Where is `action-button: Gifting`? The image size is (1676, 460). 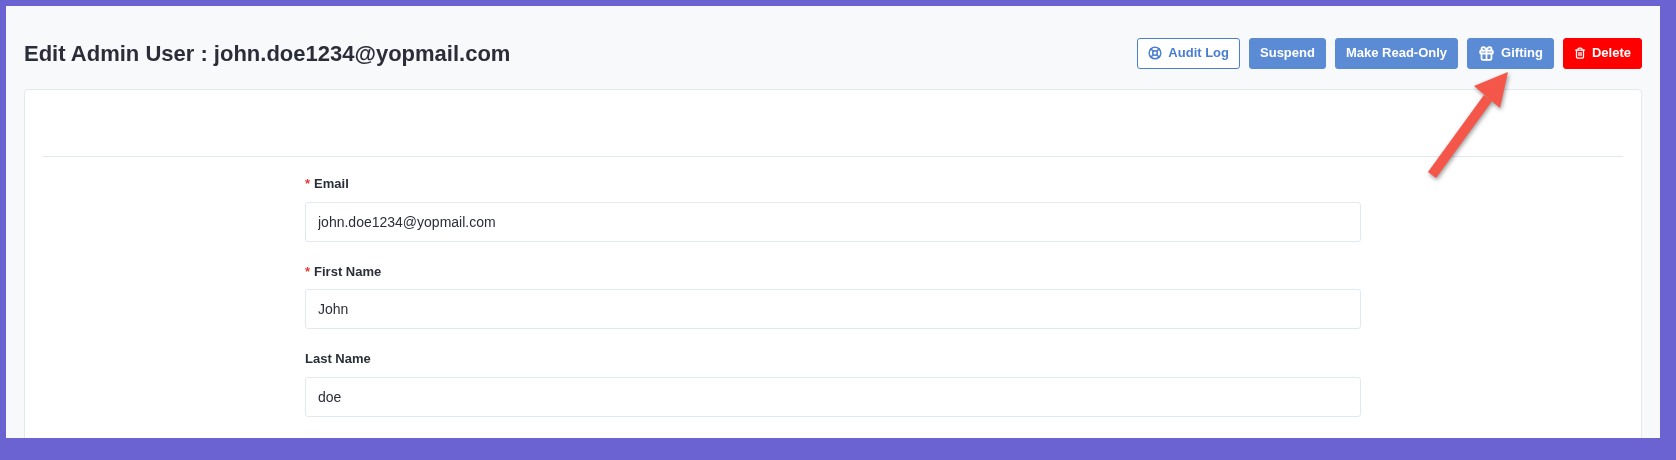
action-button: Gifting is located at coordinates (1510, 53).